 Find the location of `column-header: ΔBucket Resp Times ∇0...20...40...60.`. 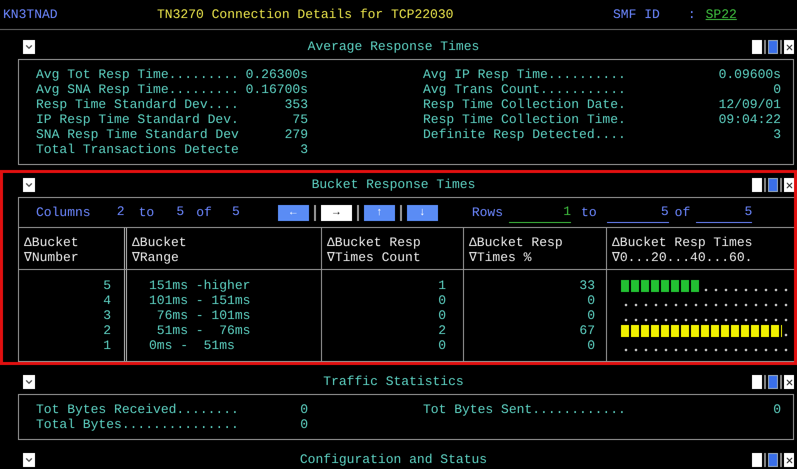

column-header: ΔBucket Resp Times ∇0...20...40...60. is located at coordinates (700, 250).